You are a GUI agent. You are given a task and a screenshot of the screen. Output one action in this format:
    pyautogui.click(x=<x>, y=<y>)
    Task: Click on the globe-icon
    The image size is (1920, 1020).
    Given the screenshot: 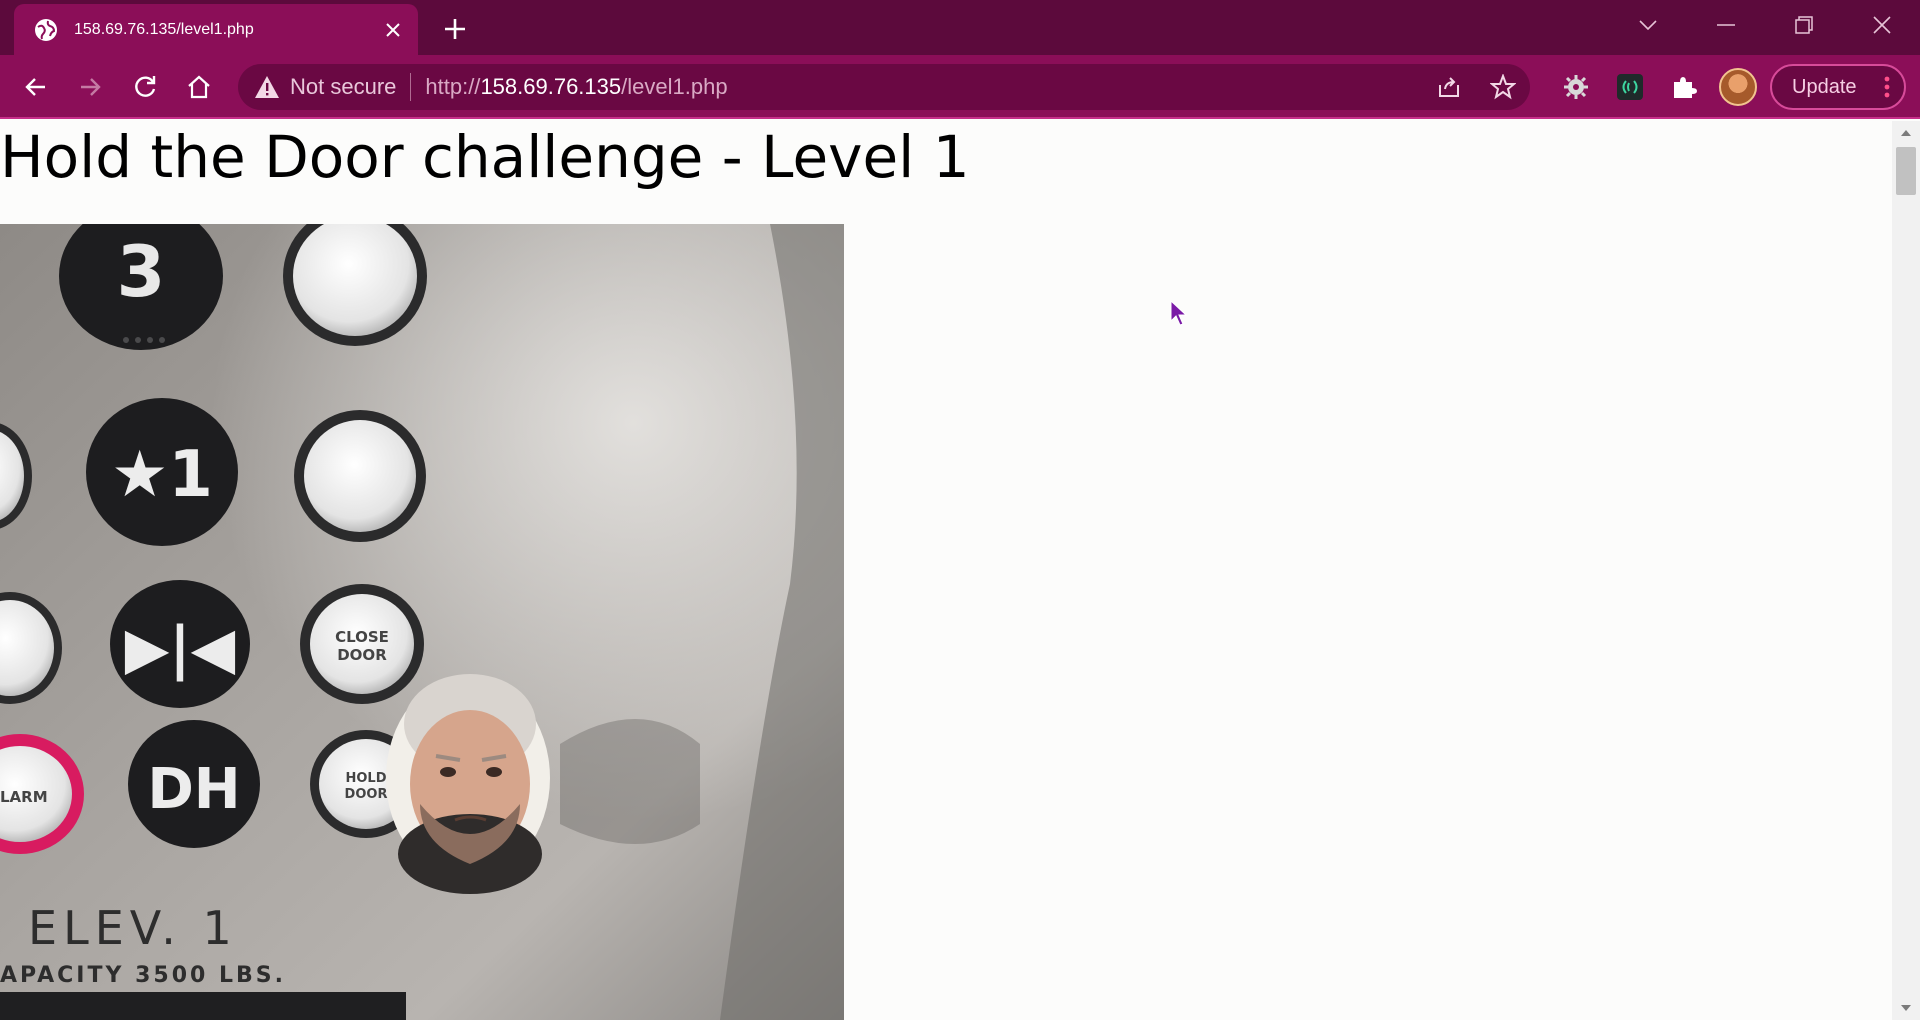 What is the action you would take?
    pyautogui.click(x=46, y=29)
    